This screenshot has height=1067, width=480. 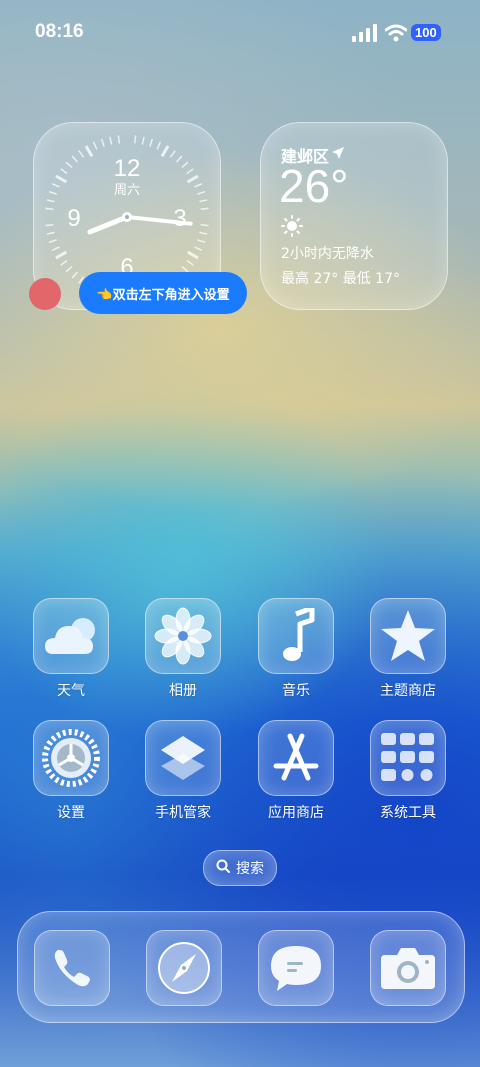 What do you see at coordinates (71, 813) in the screenshot?
I see `app-label: 设置` at bounding box center [71, 813].